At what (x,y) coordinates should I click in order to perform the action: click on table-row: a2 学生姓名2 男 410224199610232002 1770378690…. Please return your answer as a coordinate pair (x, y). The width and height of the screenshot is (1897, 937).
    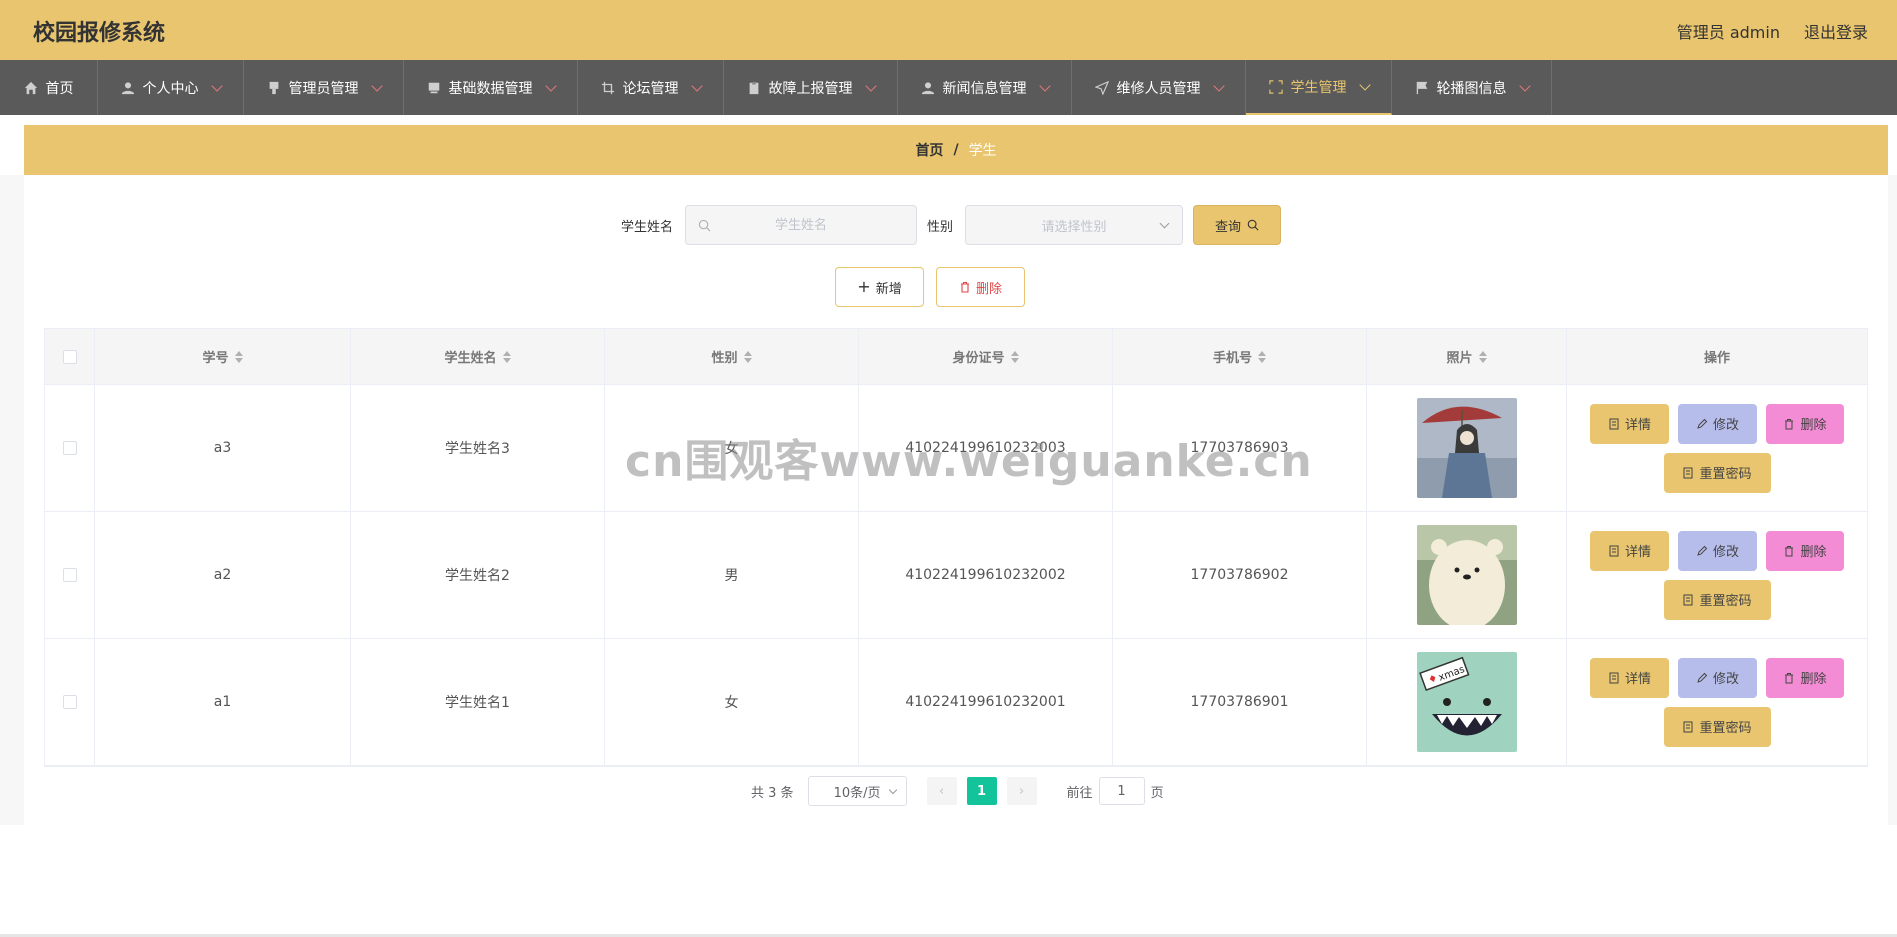
    Looking at the image, I should click on (956, 575).